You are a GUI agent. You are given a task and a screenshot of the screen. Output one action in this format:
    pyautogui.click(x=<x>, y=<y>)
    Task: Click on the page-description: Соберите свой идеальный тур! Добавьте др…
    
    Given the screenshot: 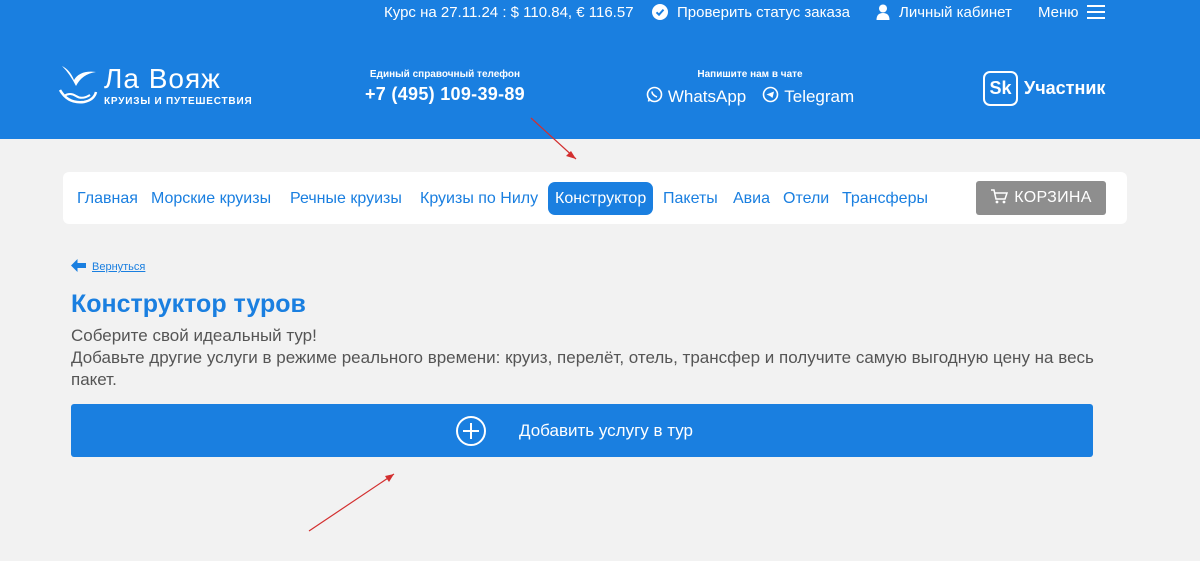 What is the action you would take?
    pyautogui.click(x=596, y=358)
    